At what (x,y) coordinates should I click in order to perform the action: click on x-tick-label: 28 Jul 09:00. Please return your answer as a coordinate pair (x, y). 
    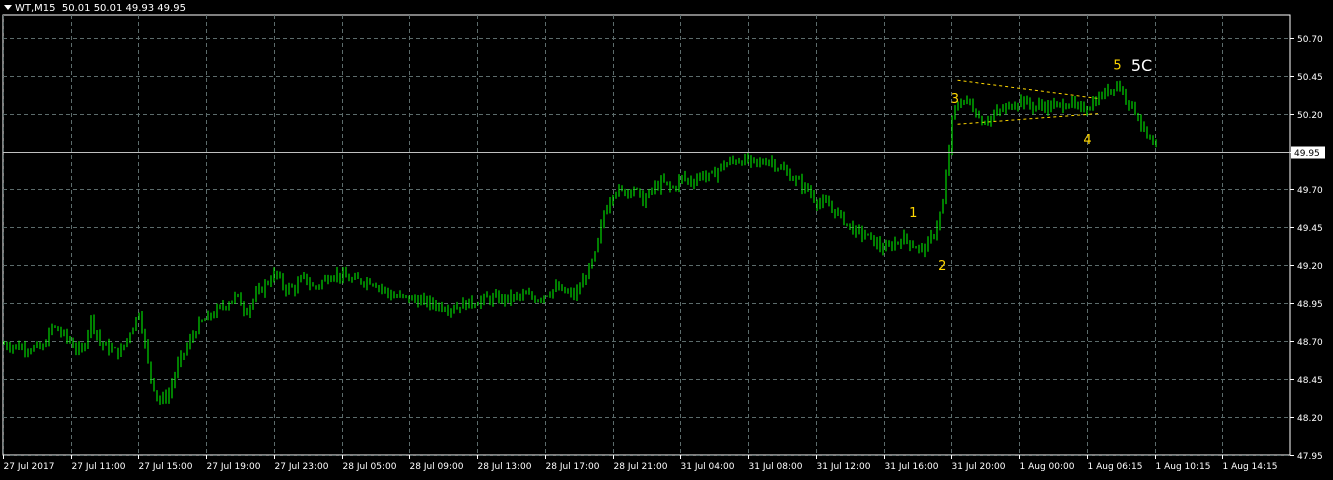
    Looking at the image, I should click on (437, 467).